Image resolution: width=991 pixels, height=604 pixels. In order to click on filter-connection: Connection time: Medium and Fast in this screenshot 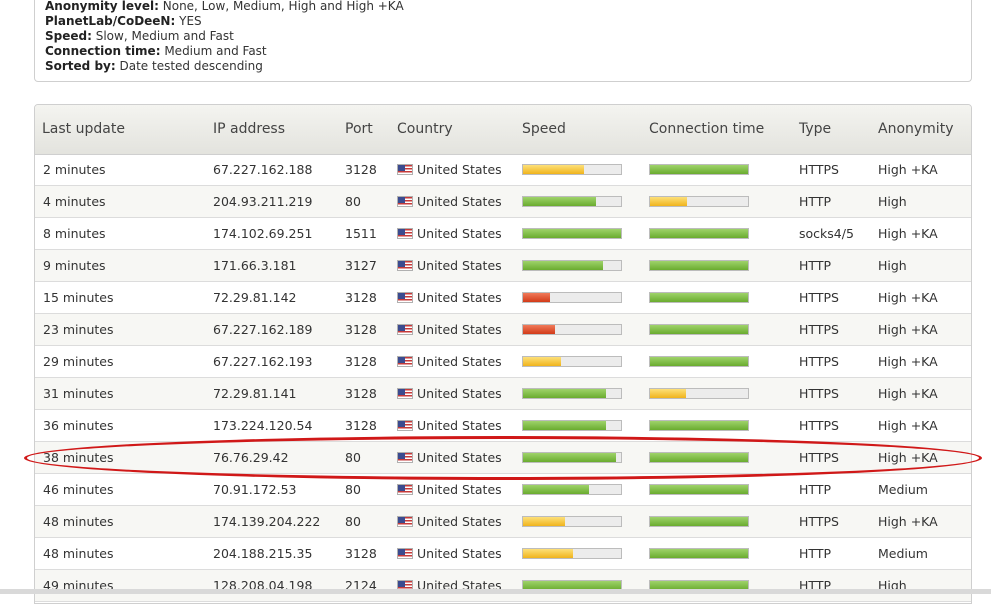, I will do `click(156, 51)`.